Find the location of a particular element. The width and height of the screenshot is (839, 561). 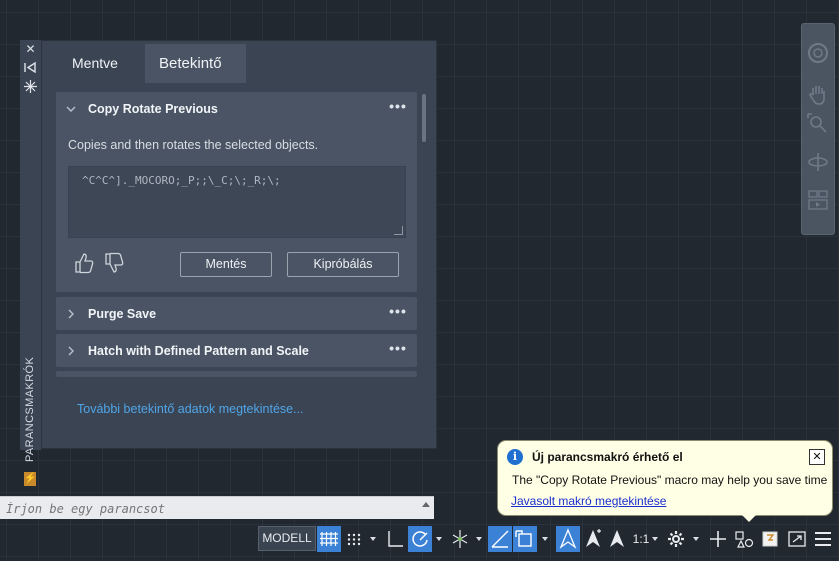

save-button: Mentés is located at coordinates (226, 264).